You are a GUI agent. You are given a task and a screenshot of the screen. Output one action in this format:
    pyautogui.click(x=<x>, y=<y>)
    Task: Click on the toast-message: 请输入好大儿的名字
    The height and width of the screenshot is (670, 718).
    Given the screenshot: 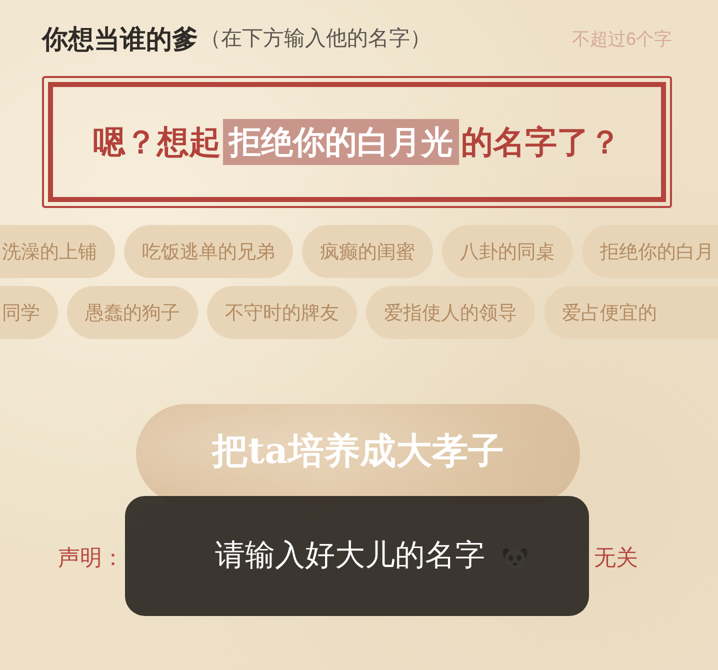 What is the action you would take?
    pyautogui.click(x=350, y=556)
    